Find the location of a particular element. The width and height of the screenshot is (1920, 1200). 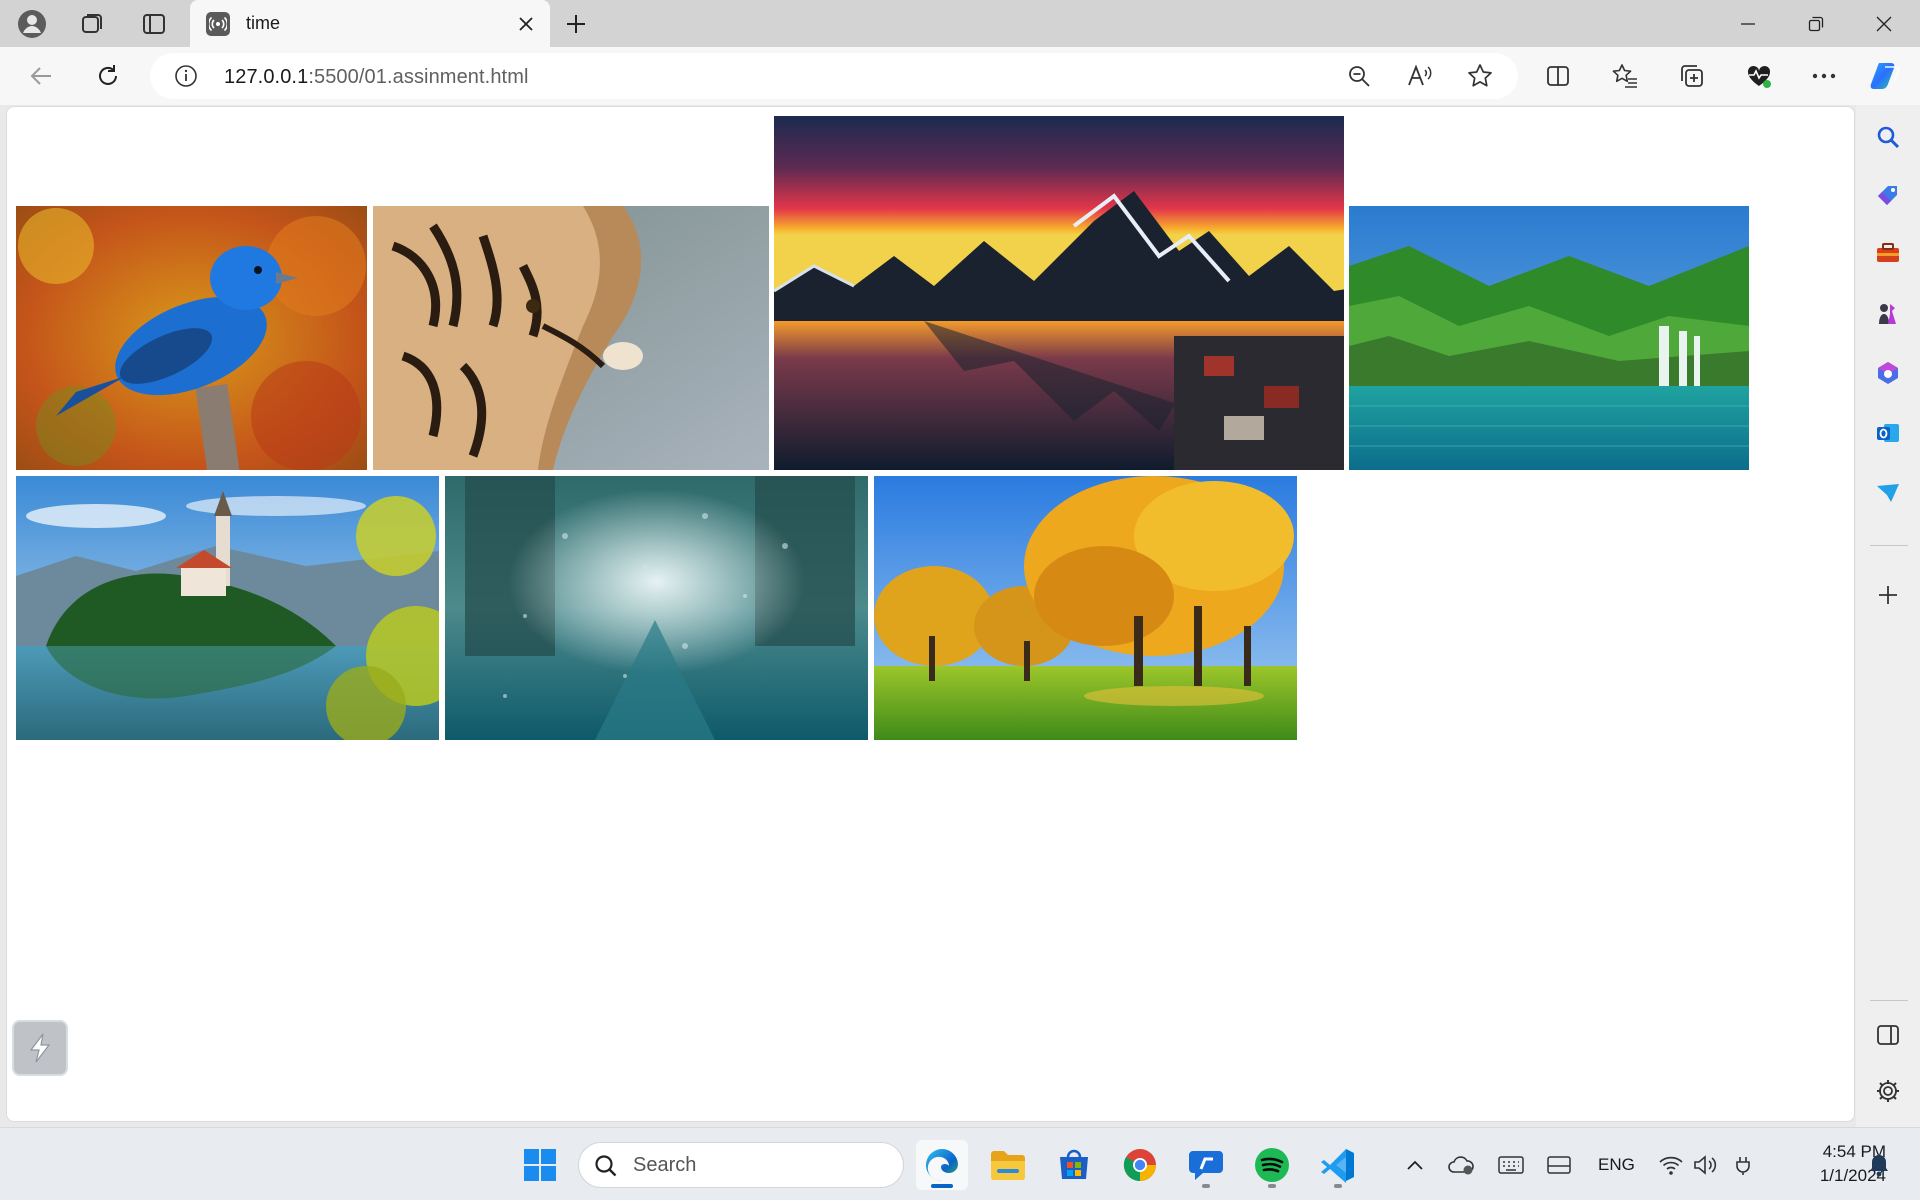

sidebar-shopping-button is located at coordinates (1888, 195).